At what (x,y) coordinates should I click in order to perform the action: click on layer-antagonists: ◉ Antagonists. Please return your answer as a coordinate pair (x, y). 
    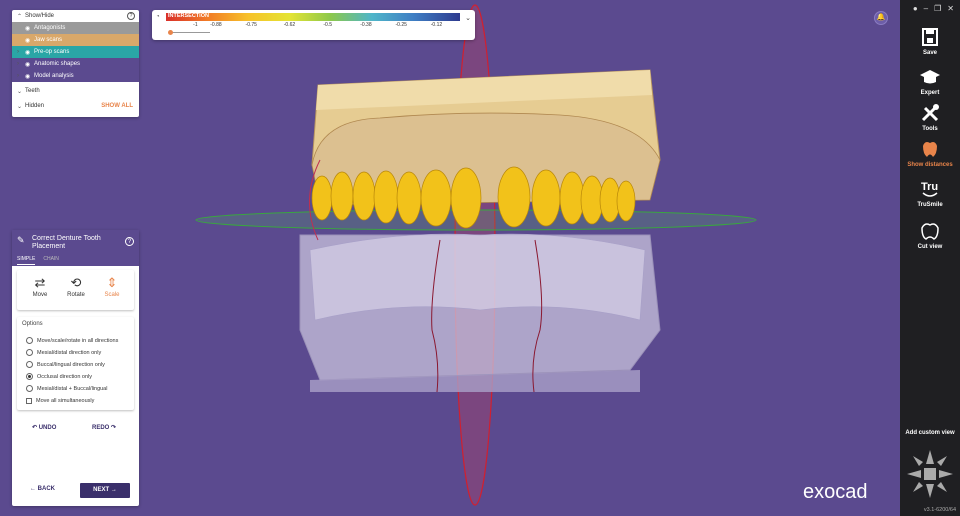
    Looking at the image, I should click on (75, 28).